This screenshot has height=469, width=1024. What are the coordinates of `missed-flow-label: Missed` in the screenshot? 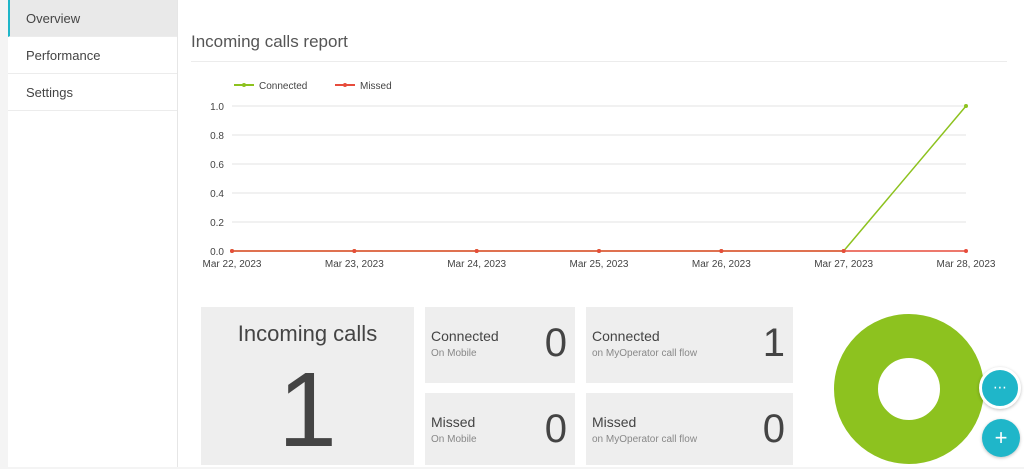 It's located at (614, 422).